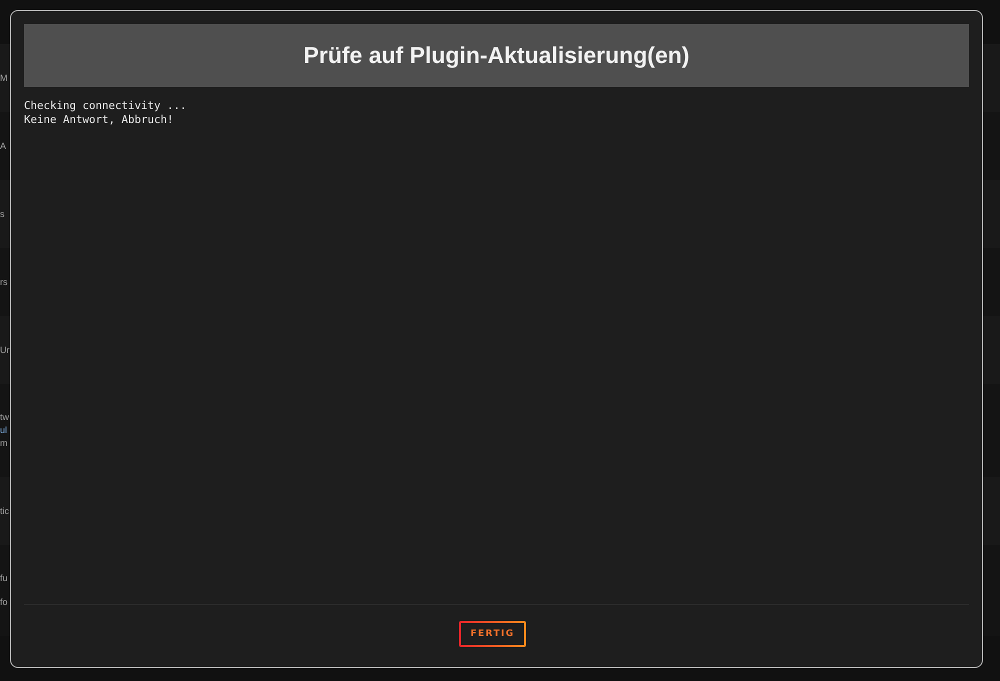  I want to click on background-text: s, so click(2, 214).